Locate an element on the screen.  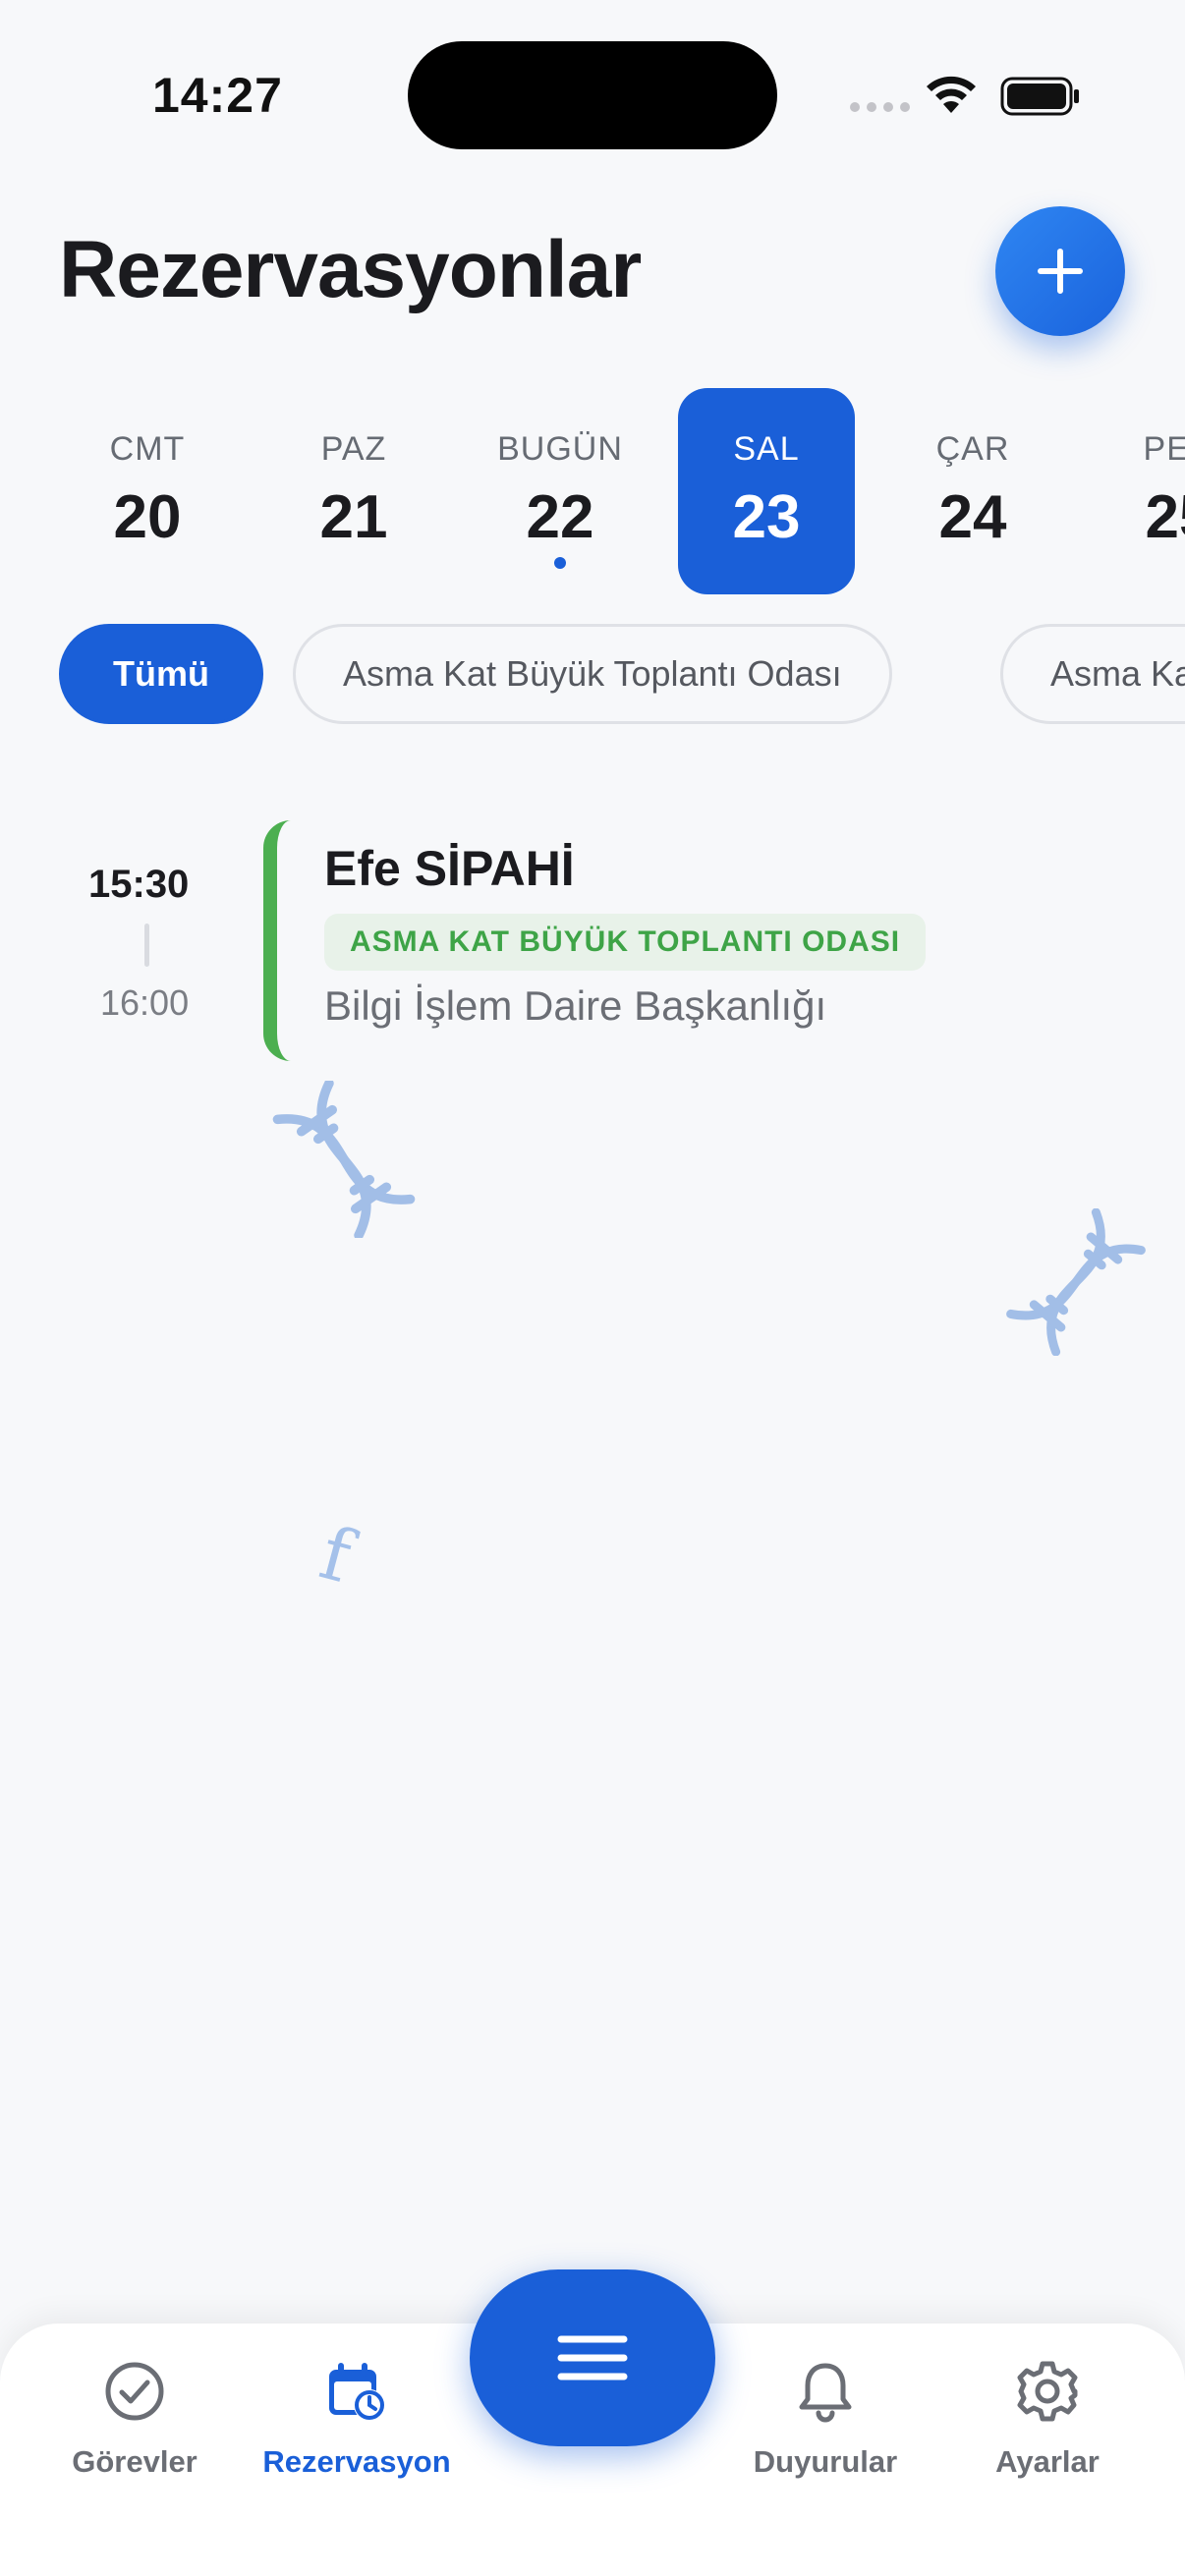
day-thu-25: PER 25 is located at coordinates (1138, 491).